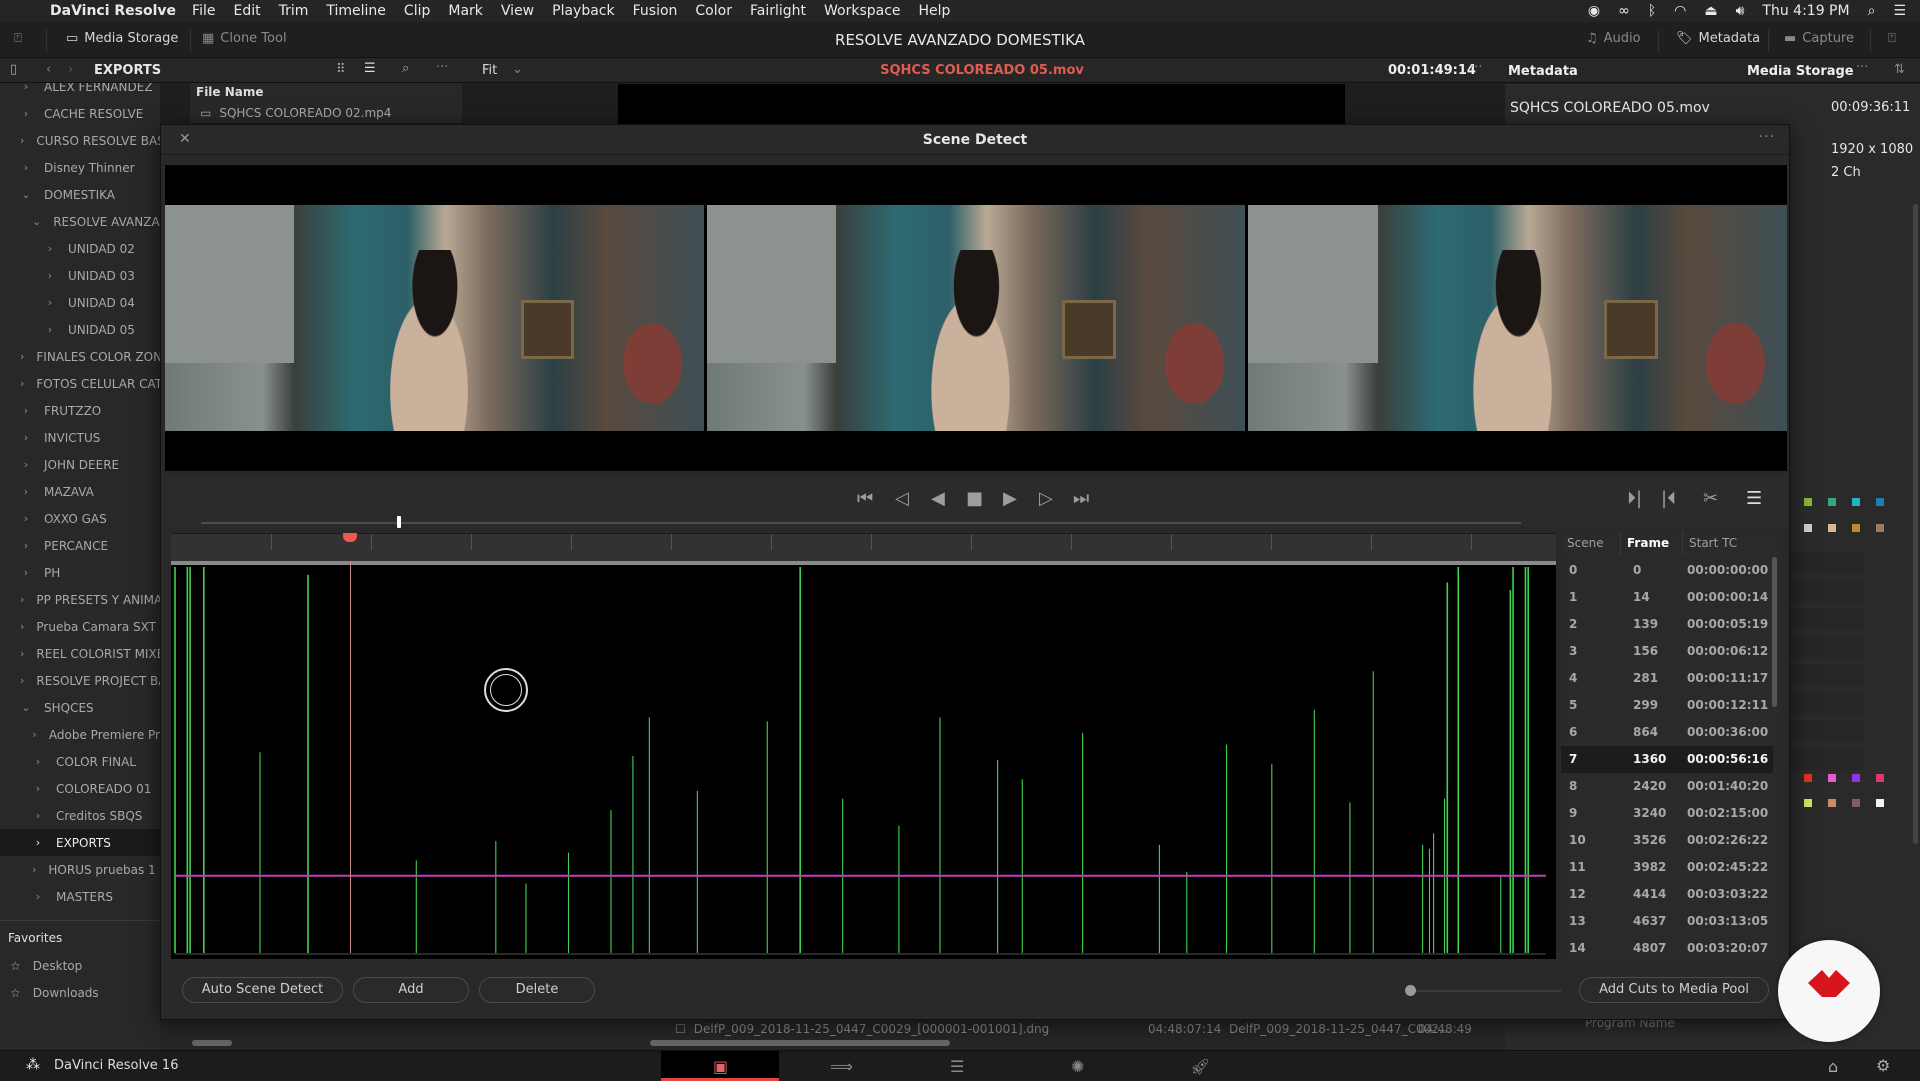 The width and height of the screenshot is (1920, 1081). Describe the element at coordinates (1667, 732) in the screenshot. I see `scene-row: 6 864 00:00:36:00` at that location.